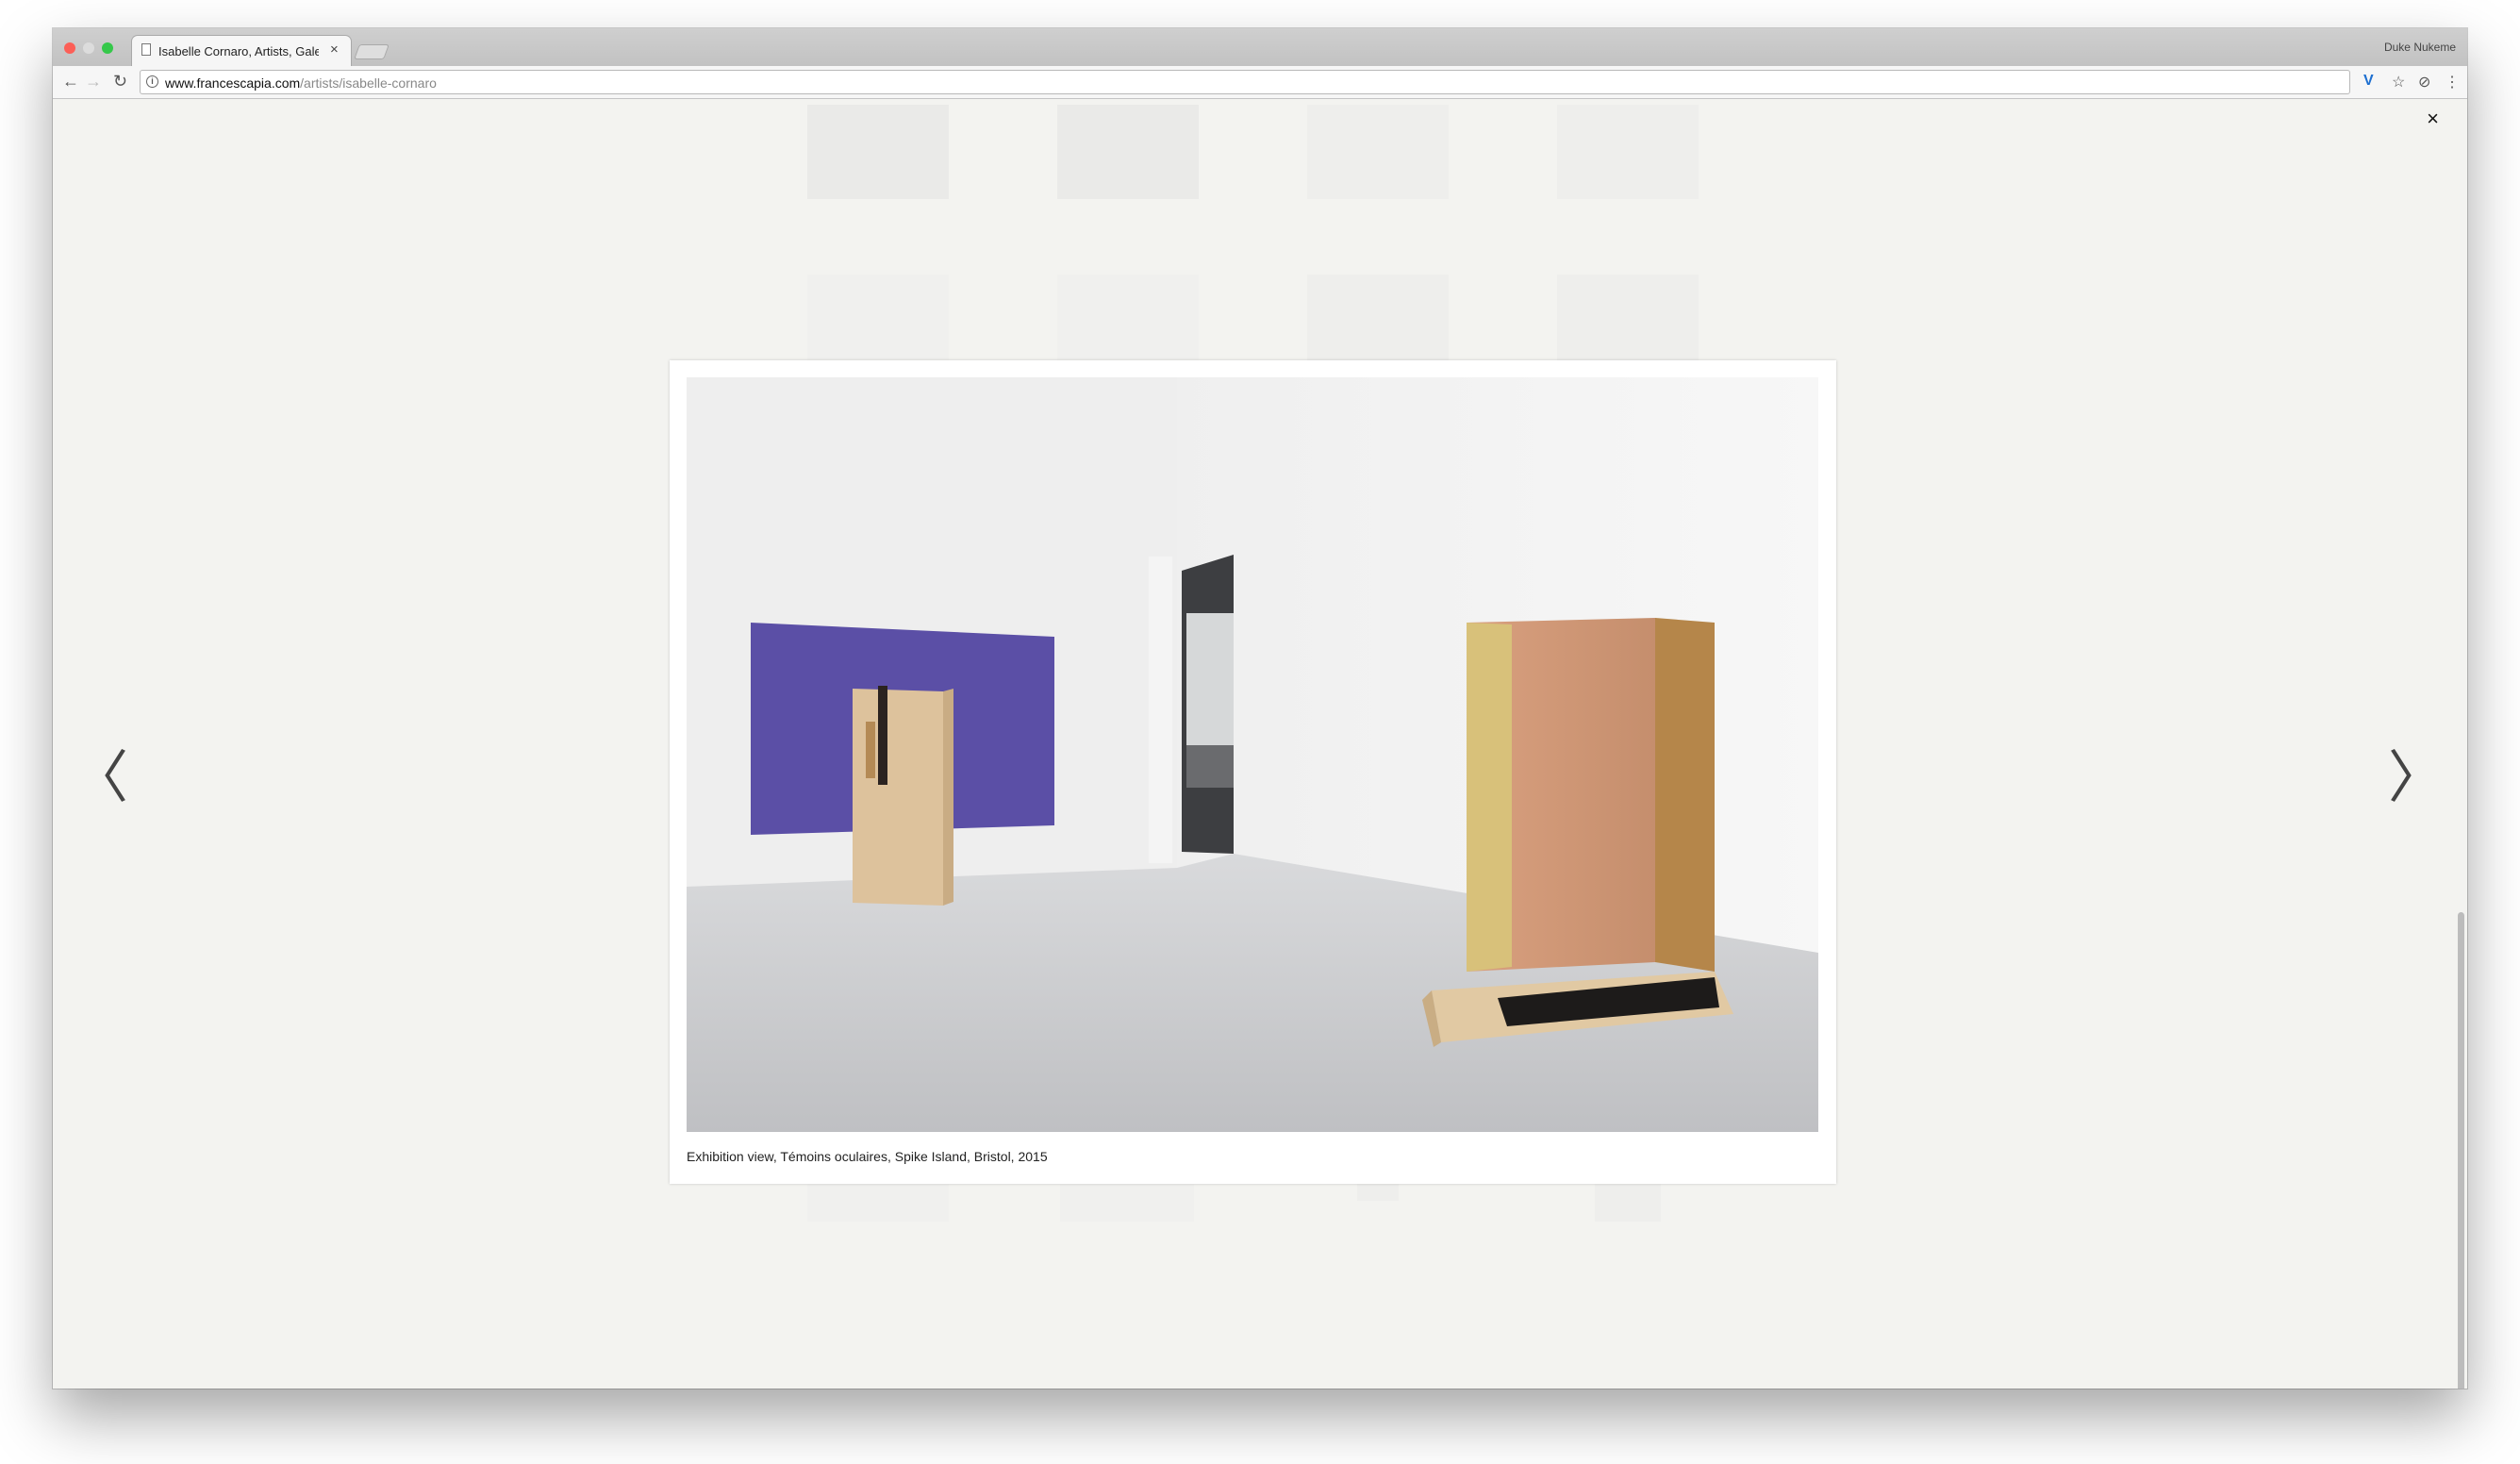 This screenshot has width=2520, height=1464. What do you see at coordinates (372, 52) in the screenshot?
I see `new-tab-button` at bounding box center [372, 52].